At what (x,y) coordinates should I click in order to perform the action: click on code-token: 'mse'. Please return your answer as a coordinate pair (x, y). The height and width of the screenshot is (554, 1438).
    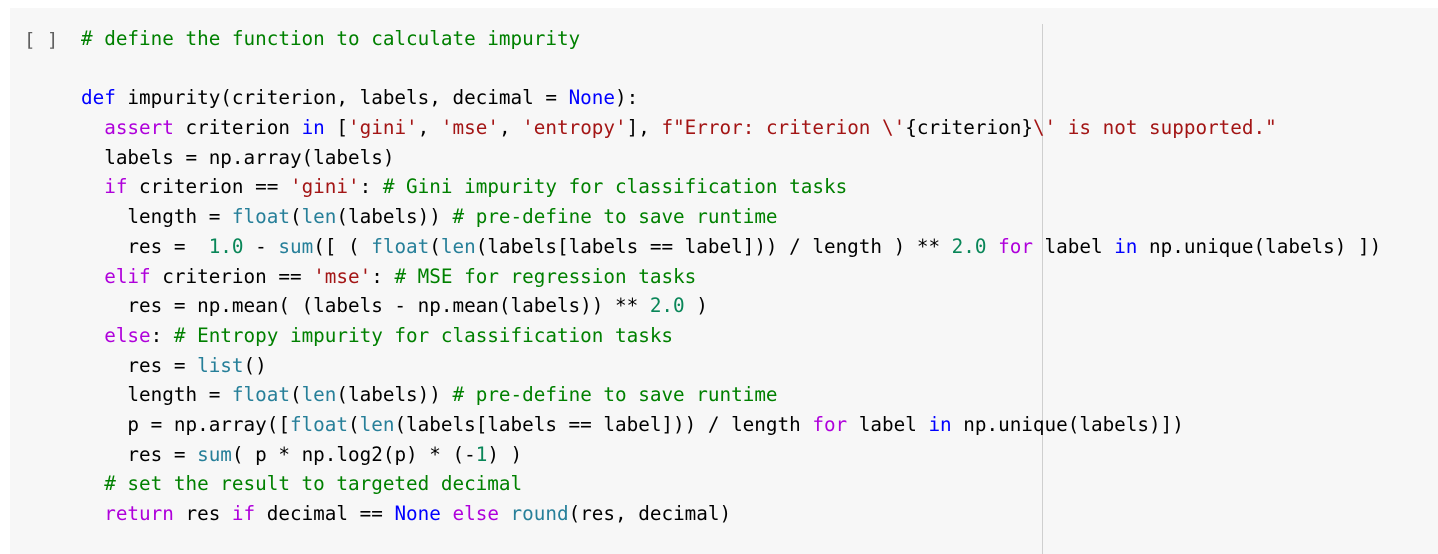
    Looking at the image, I should click on (342, 276).